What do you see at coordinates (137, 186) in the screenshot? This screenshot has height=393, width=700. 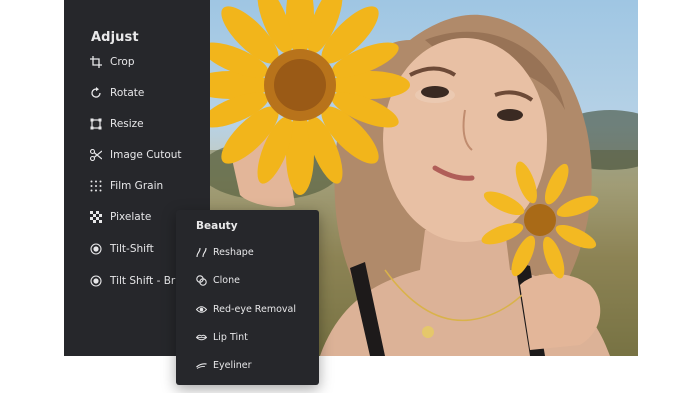 I see `menu-item-label: Film Grain` at bounding box center [137, 186].